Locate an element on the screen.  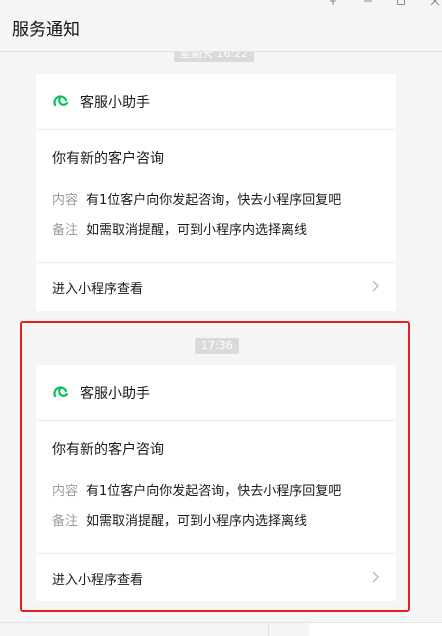
title-bar: 服务通知 is located at coordinates (221, 26).